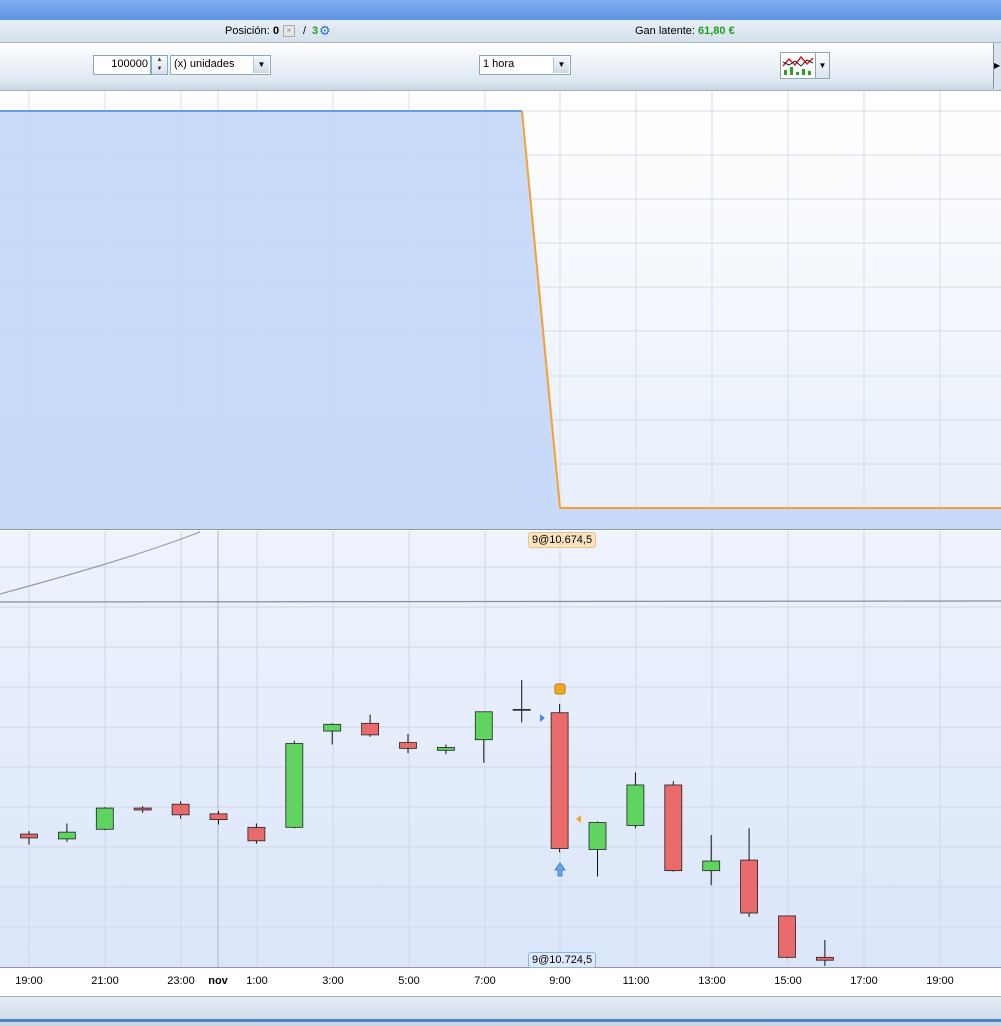  I want to click on position-status-bar: Posición: 0 × / 3 ⚙ Gan latente: 61,80 €, so click(500, 31).